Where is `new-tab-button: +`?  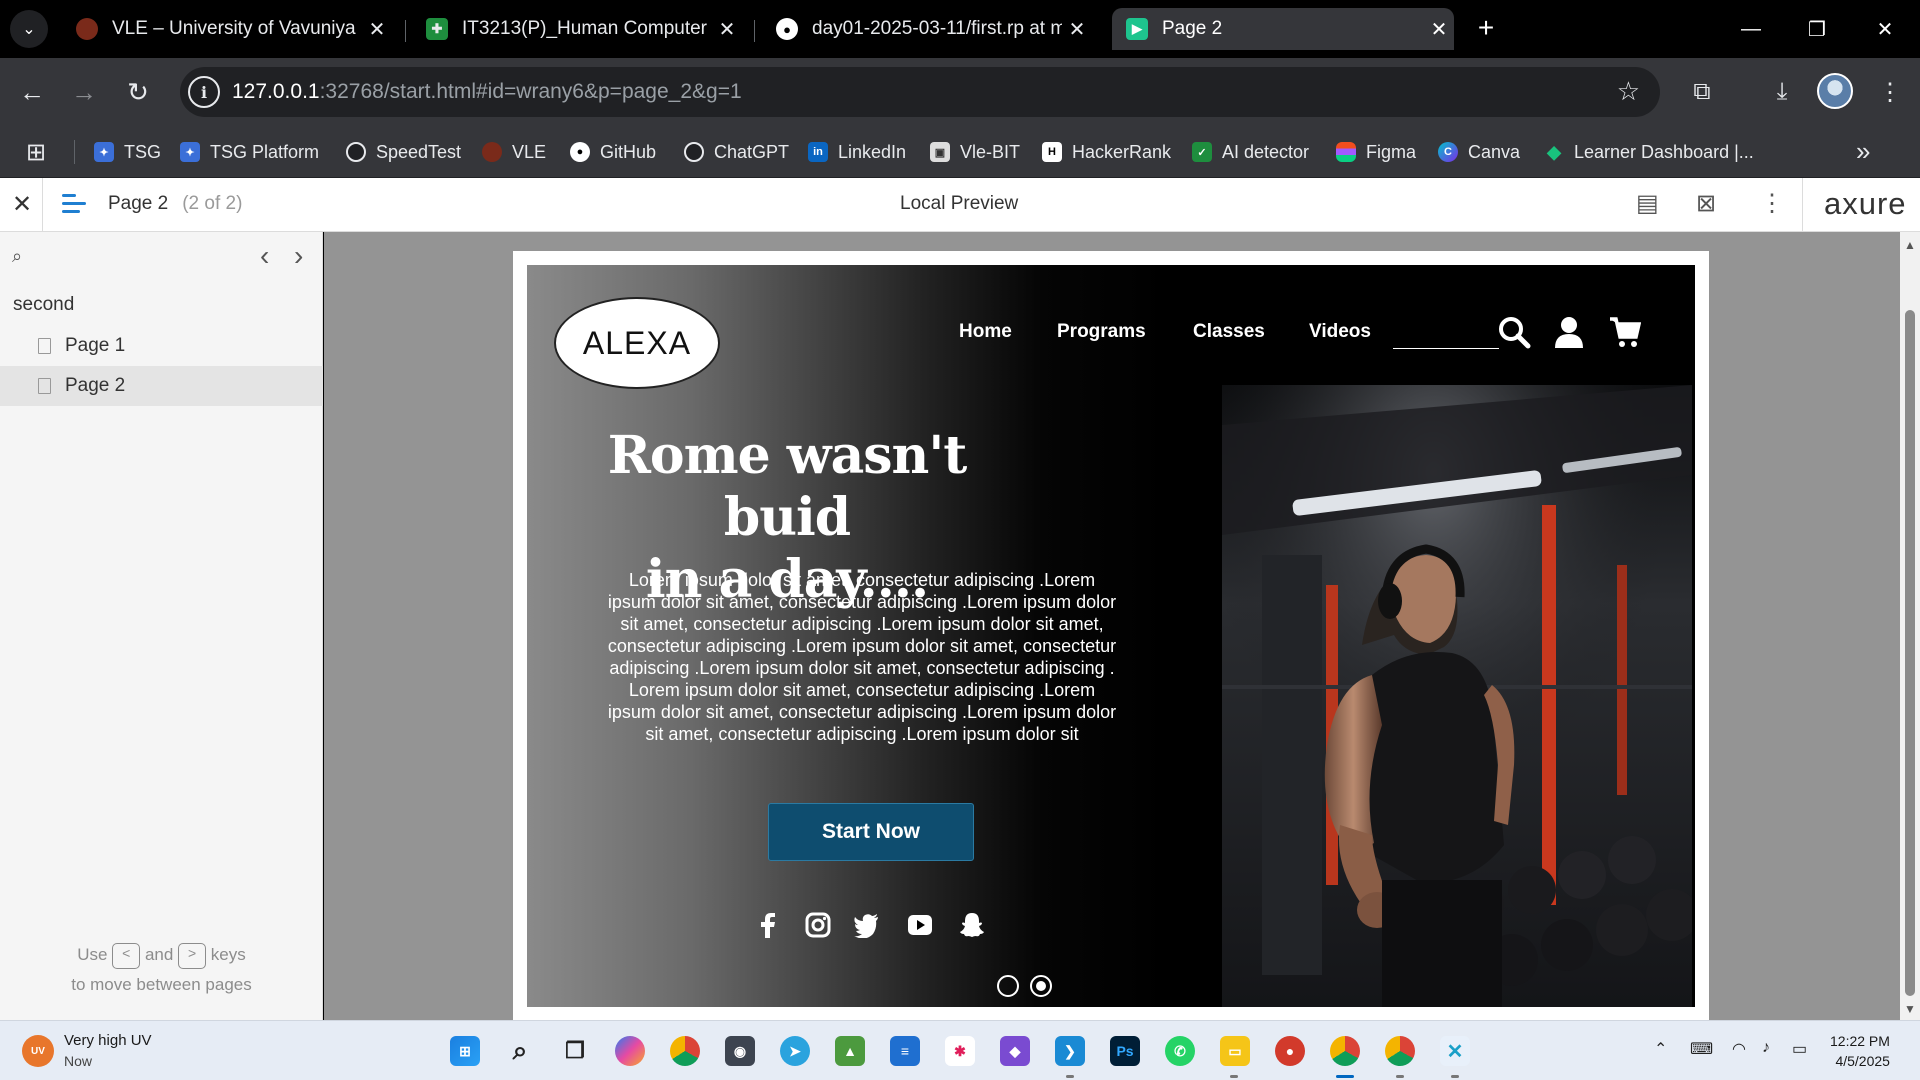 new-tab-button: + is located at coordinates (1486, 28).